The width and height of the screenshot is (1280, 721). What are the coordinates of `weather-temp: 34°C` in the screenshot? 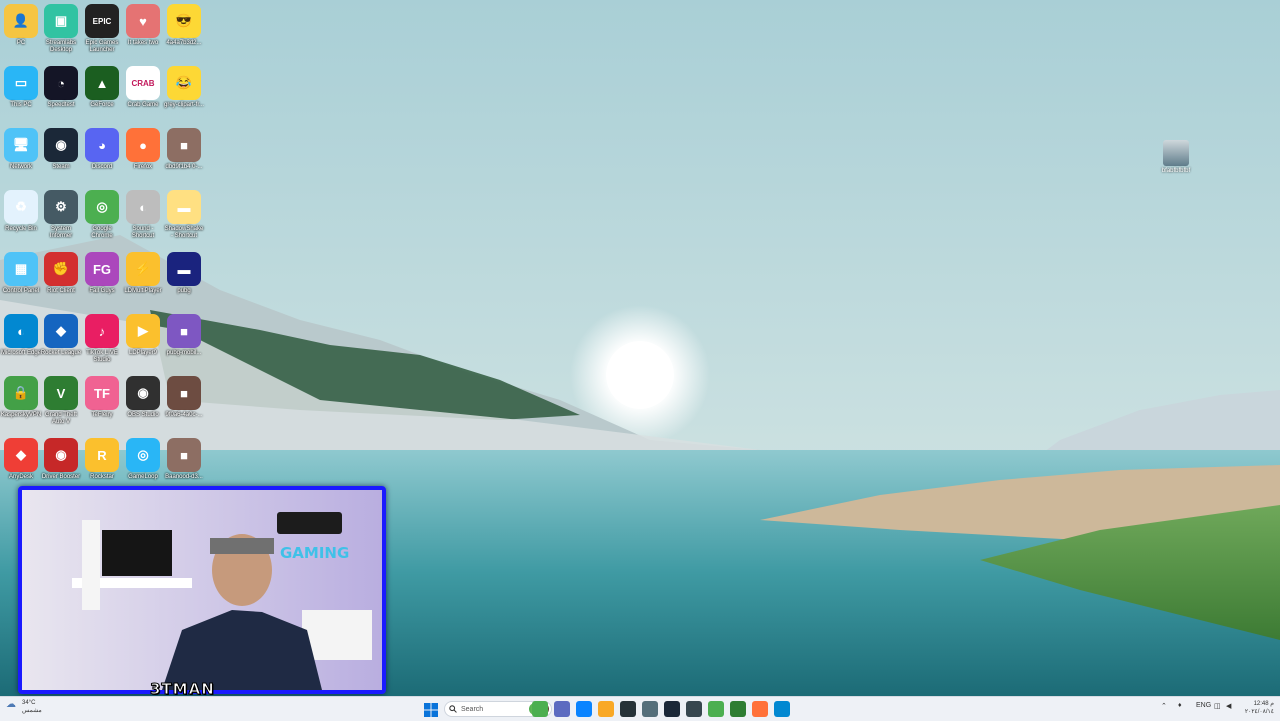 It's located at (29, 703).